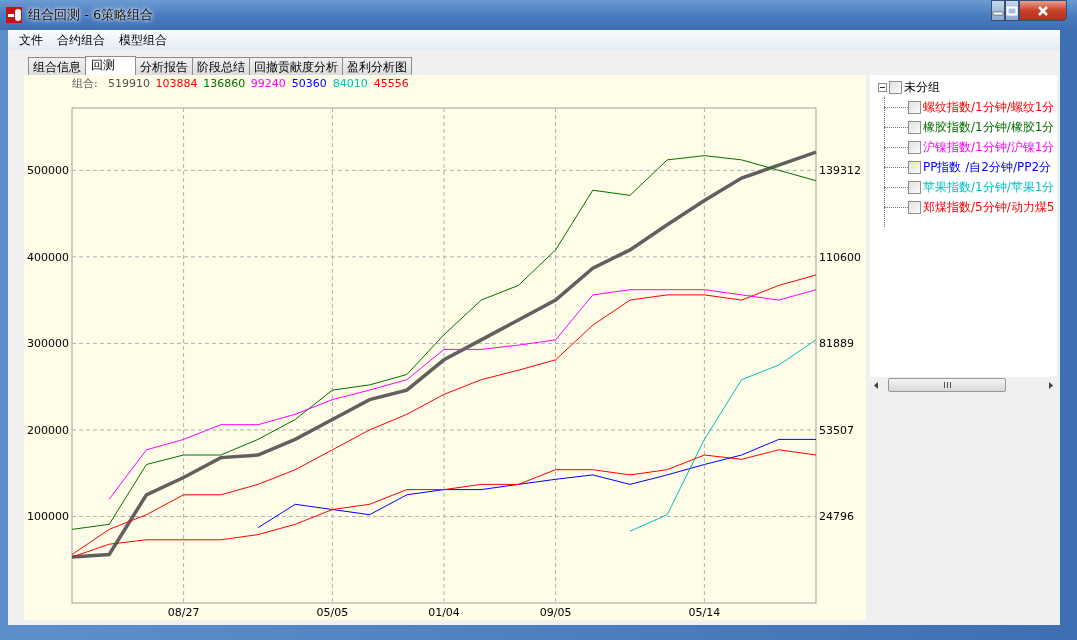 This screenshot has height=640, width=1077. I want to click on scroll-right-icon, so click(1051, 385).